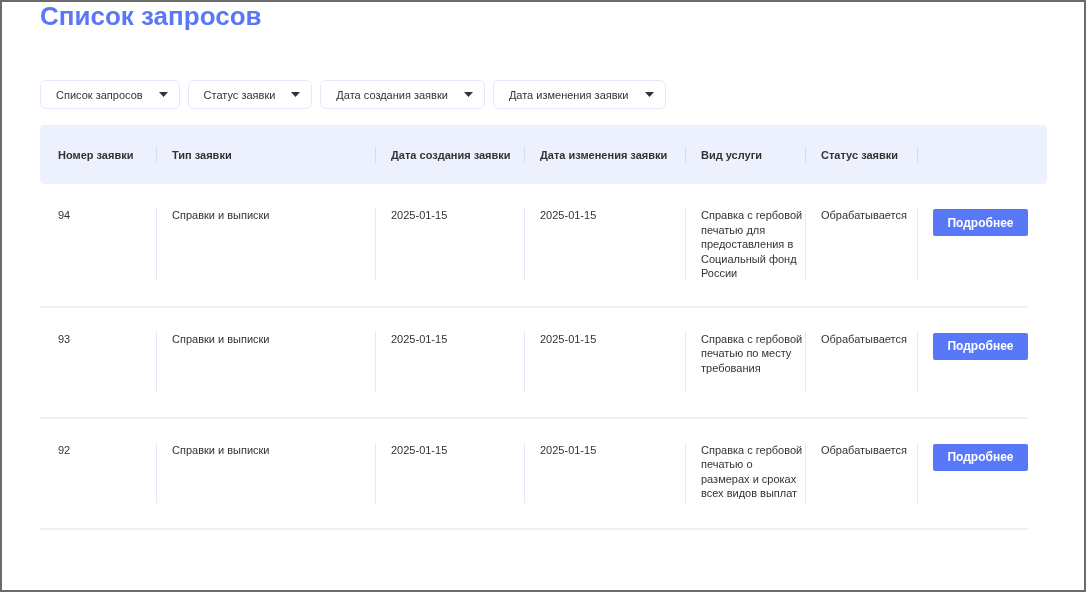  Describe the element at coordinates (64, 215) in the screenshot. I see `request-number: 94` at that location.